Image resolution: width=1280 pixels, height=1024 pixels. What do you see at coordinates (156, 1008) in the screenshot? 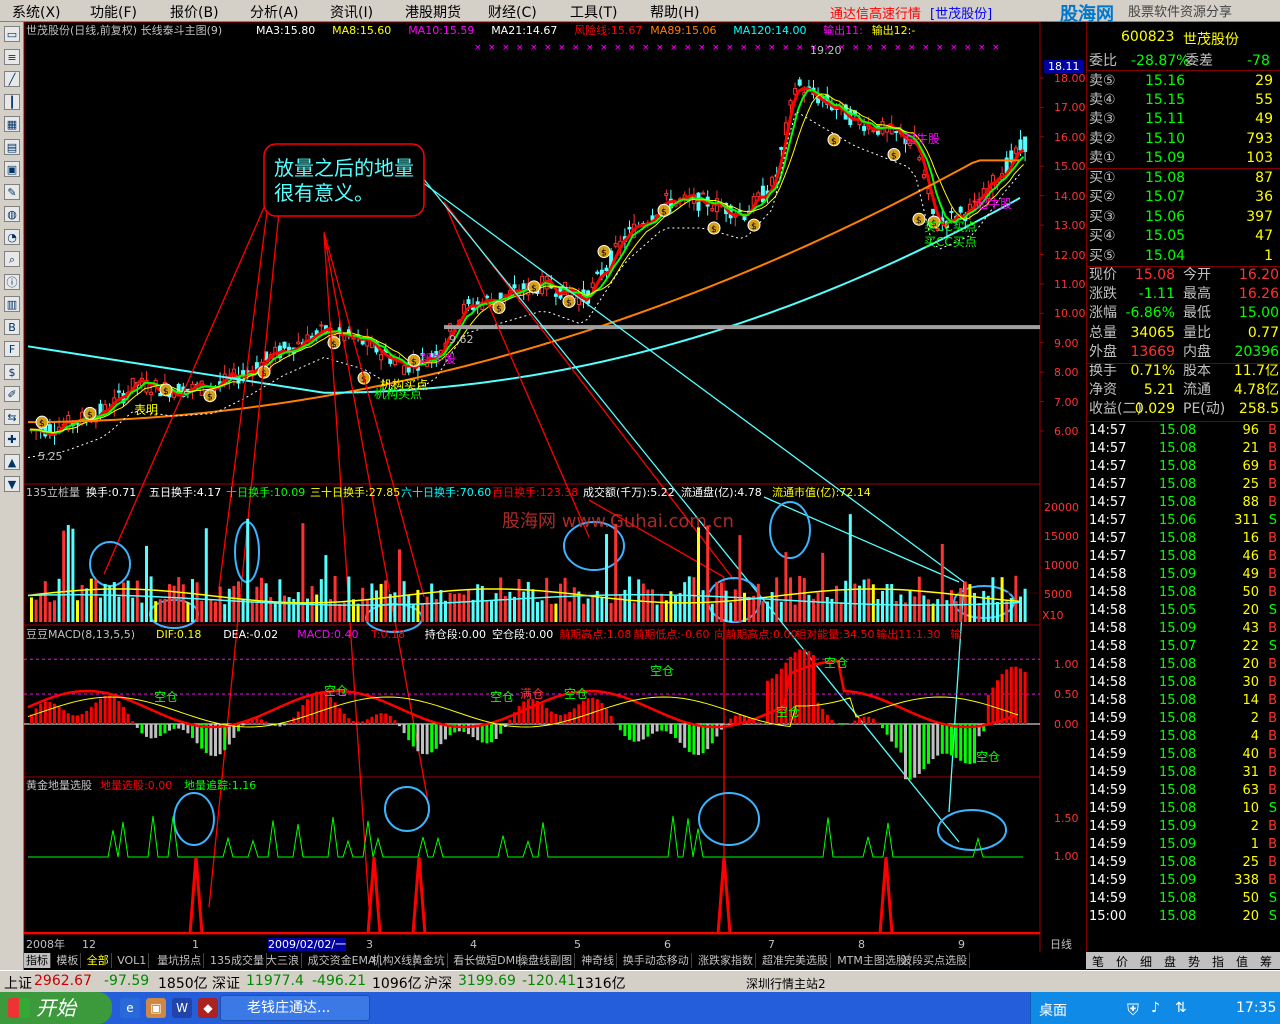
I see `folder-icon: ▣` at bounding box center [156, 1008].